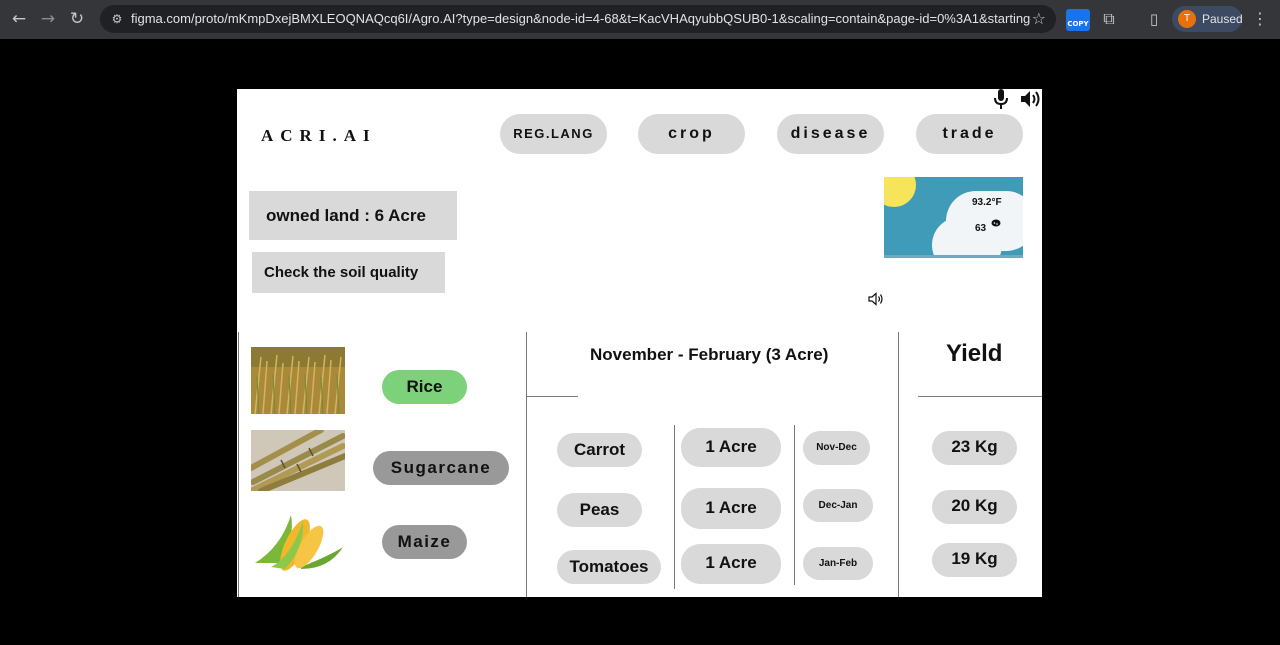 The image size is (1280, 645). I want to click on bookmark-star-icon: ☆, so click(1039, 18).